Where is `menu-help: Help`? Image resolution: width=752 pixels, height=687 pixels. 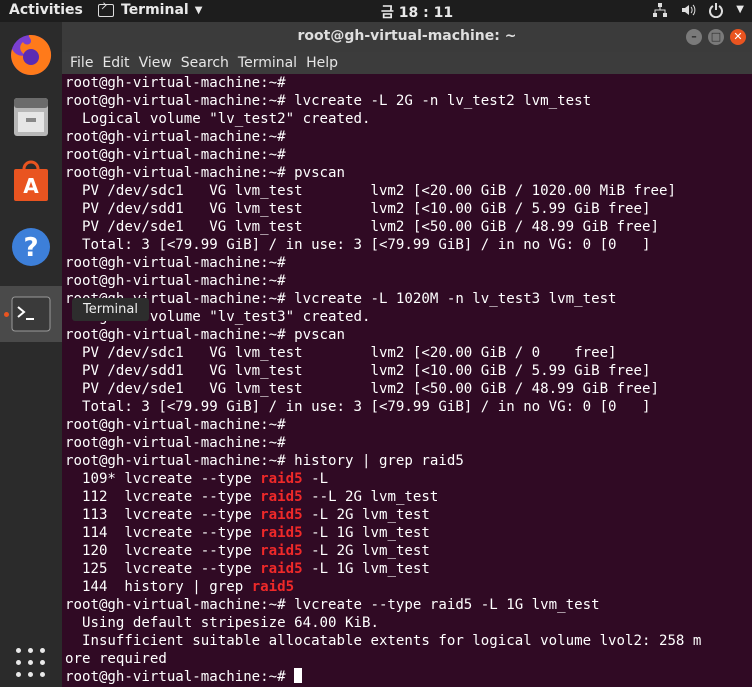 menu-help: Help is located at coordinates (318, 63).